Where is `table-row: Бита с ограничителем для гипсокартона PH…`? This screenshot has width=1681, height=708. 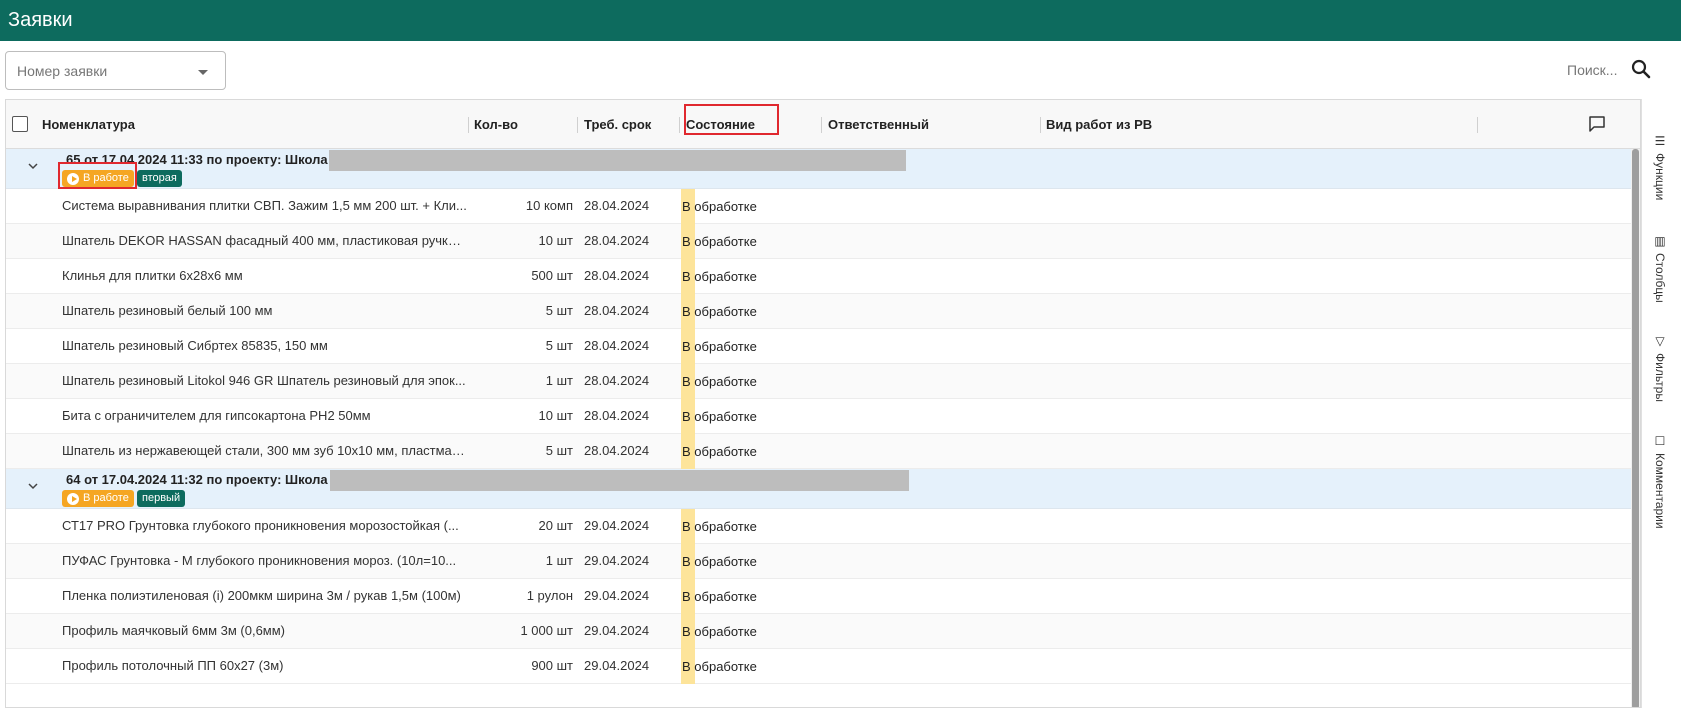 table-row: Бита с ограничителем для гипсокартона PH… is located at coordinates (818, 416).